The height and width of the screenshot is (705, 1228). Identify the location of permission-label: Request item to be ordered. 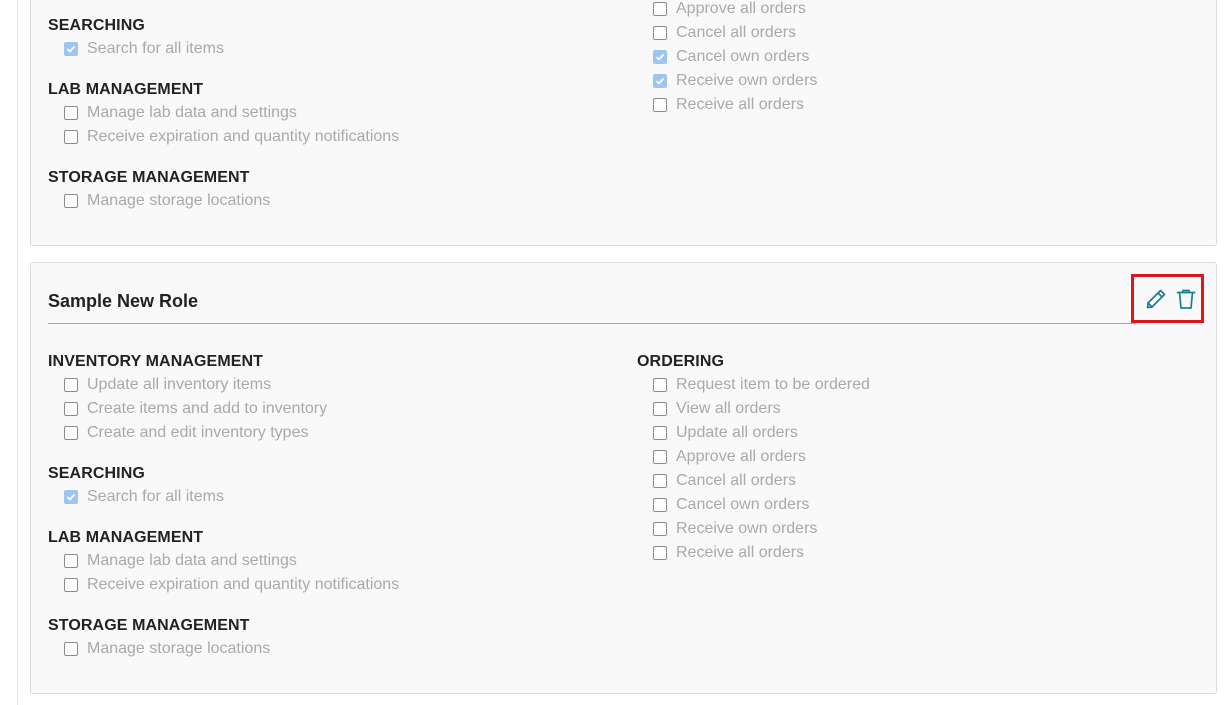
(773, 384).